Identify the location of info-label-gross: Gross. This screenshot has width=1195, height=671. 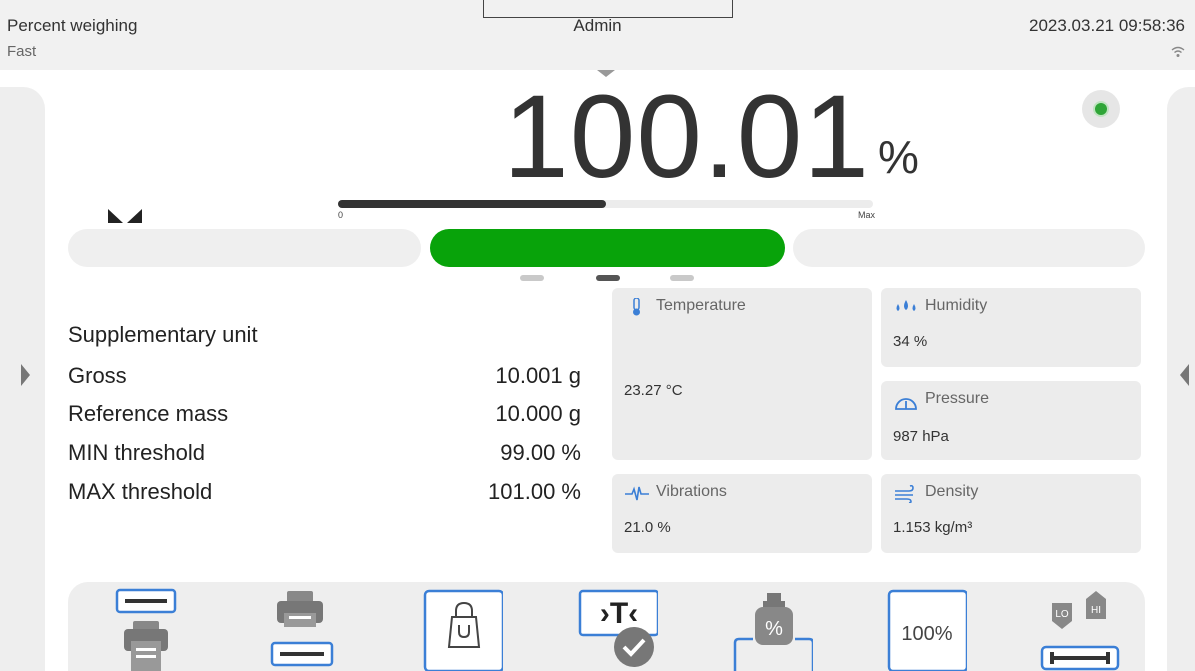
(97, 375).